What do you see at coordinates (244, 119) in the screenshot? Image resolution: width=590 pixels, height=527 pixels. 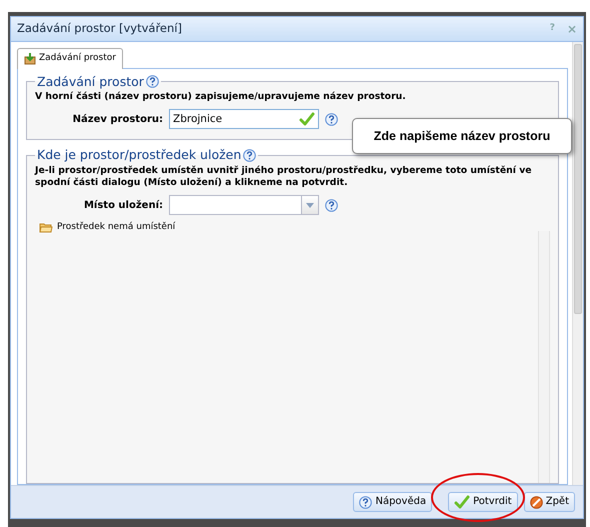 I see `input-field: Zbrojnice` at bounding box center [244, 119].